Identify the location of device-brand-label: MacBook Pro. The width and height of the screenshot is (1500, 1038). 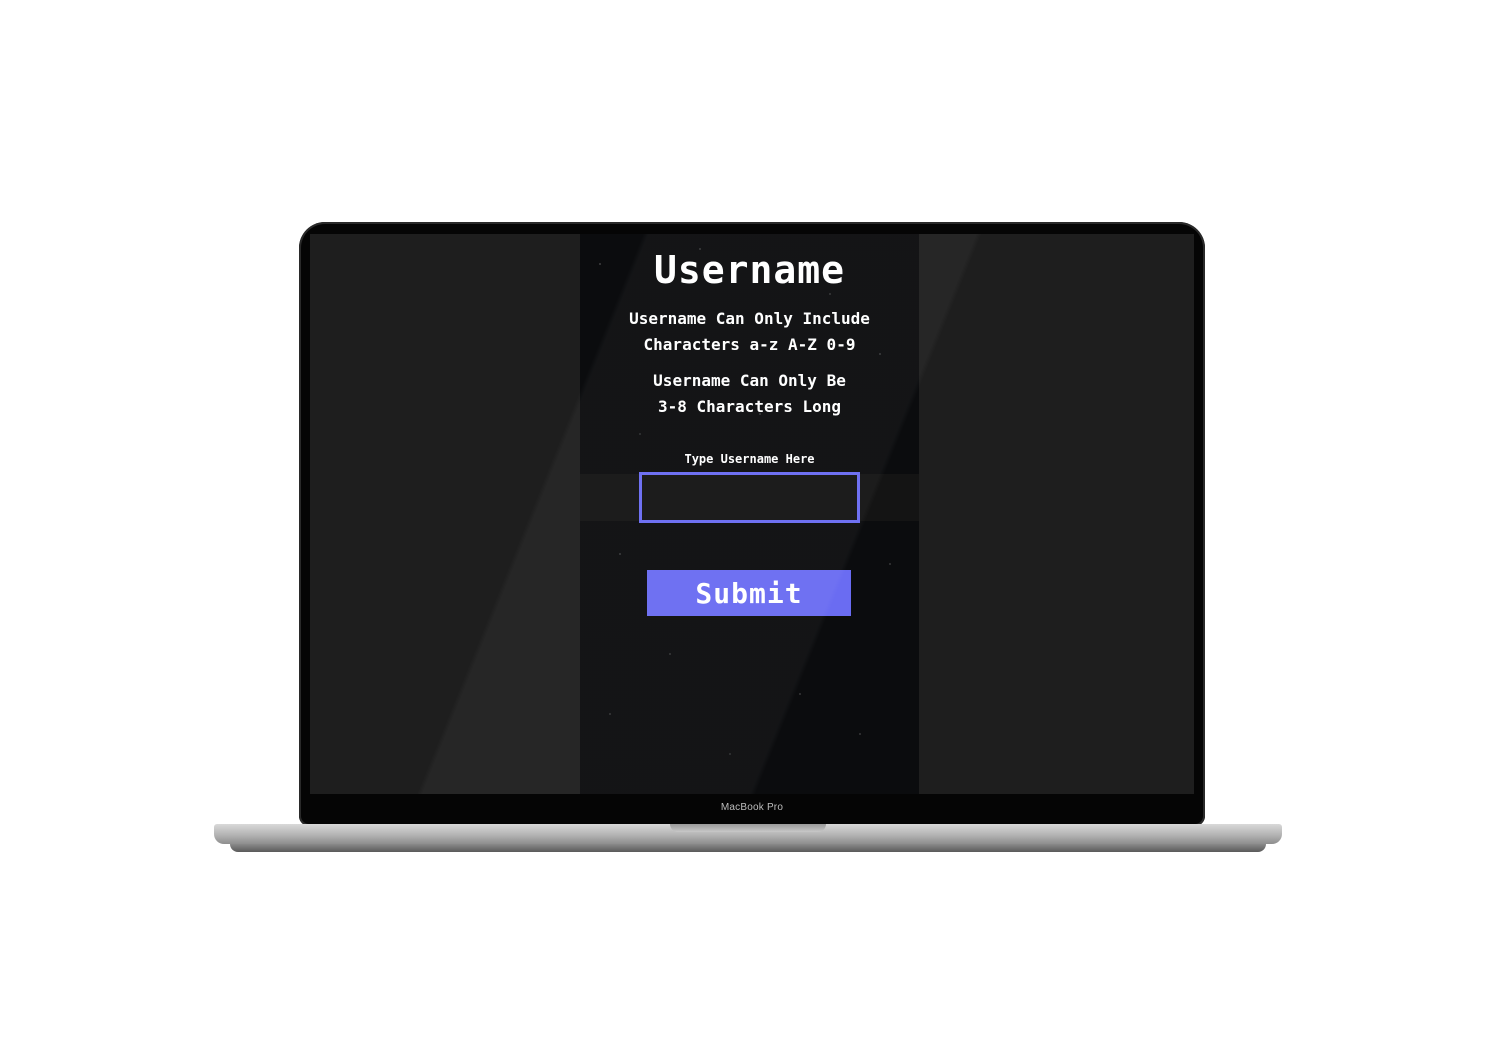
(752, 807).